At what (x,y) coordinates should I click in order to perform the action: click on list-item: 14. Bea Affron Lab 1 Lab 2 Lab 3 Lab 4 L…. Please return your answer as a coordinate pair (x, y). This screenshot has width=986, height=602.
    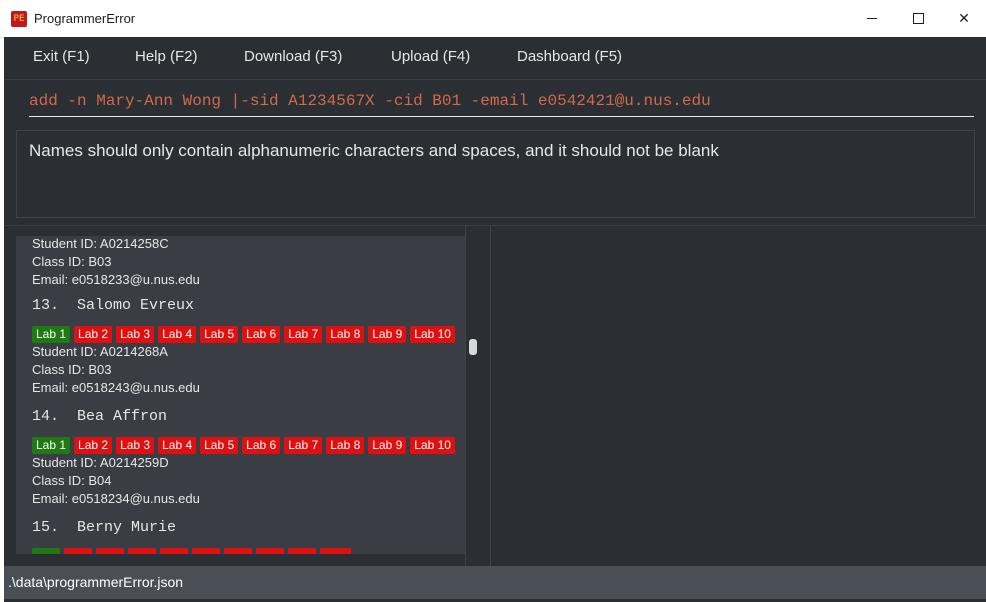
    Looking at the image, I should click on (243, 458).